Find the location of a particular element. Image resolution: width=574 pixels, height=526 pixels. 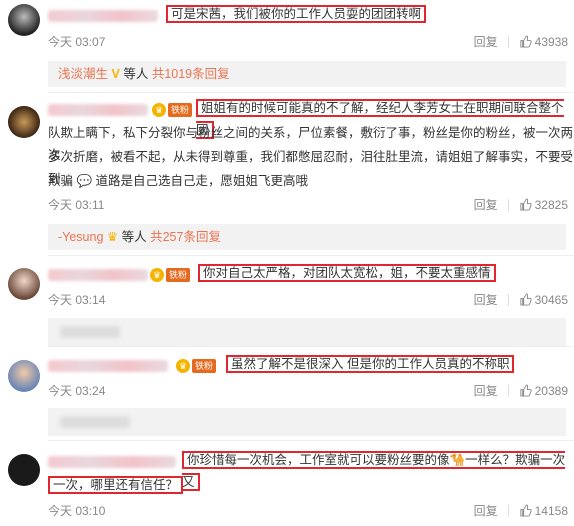

like-button: 43938 is located at coordinates (543, 42).